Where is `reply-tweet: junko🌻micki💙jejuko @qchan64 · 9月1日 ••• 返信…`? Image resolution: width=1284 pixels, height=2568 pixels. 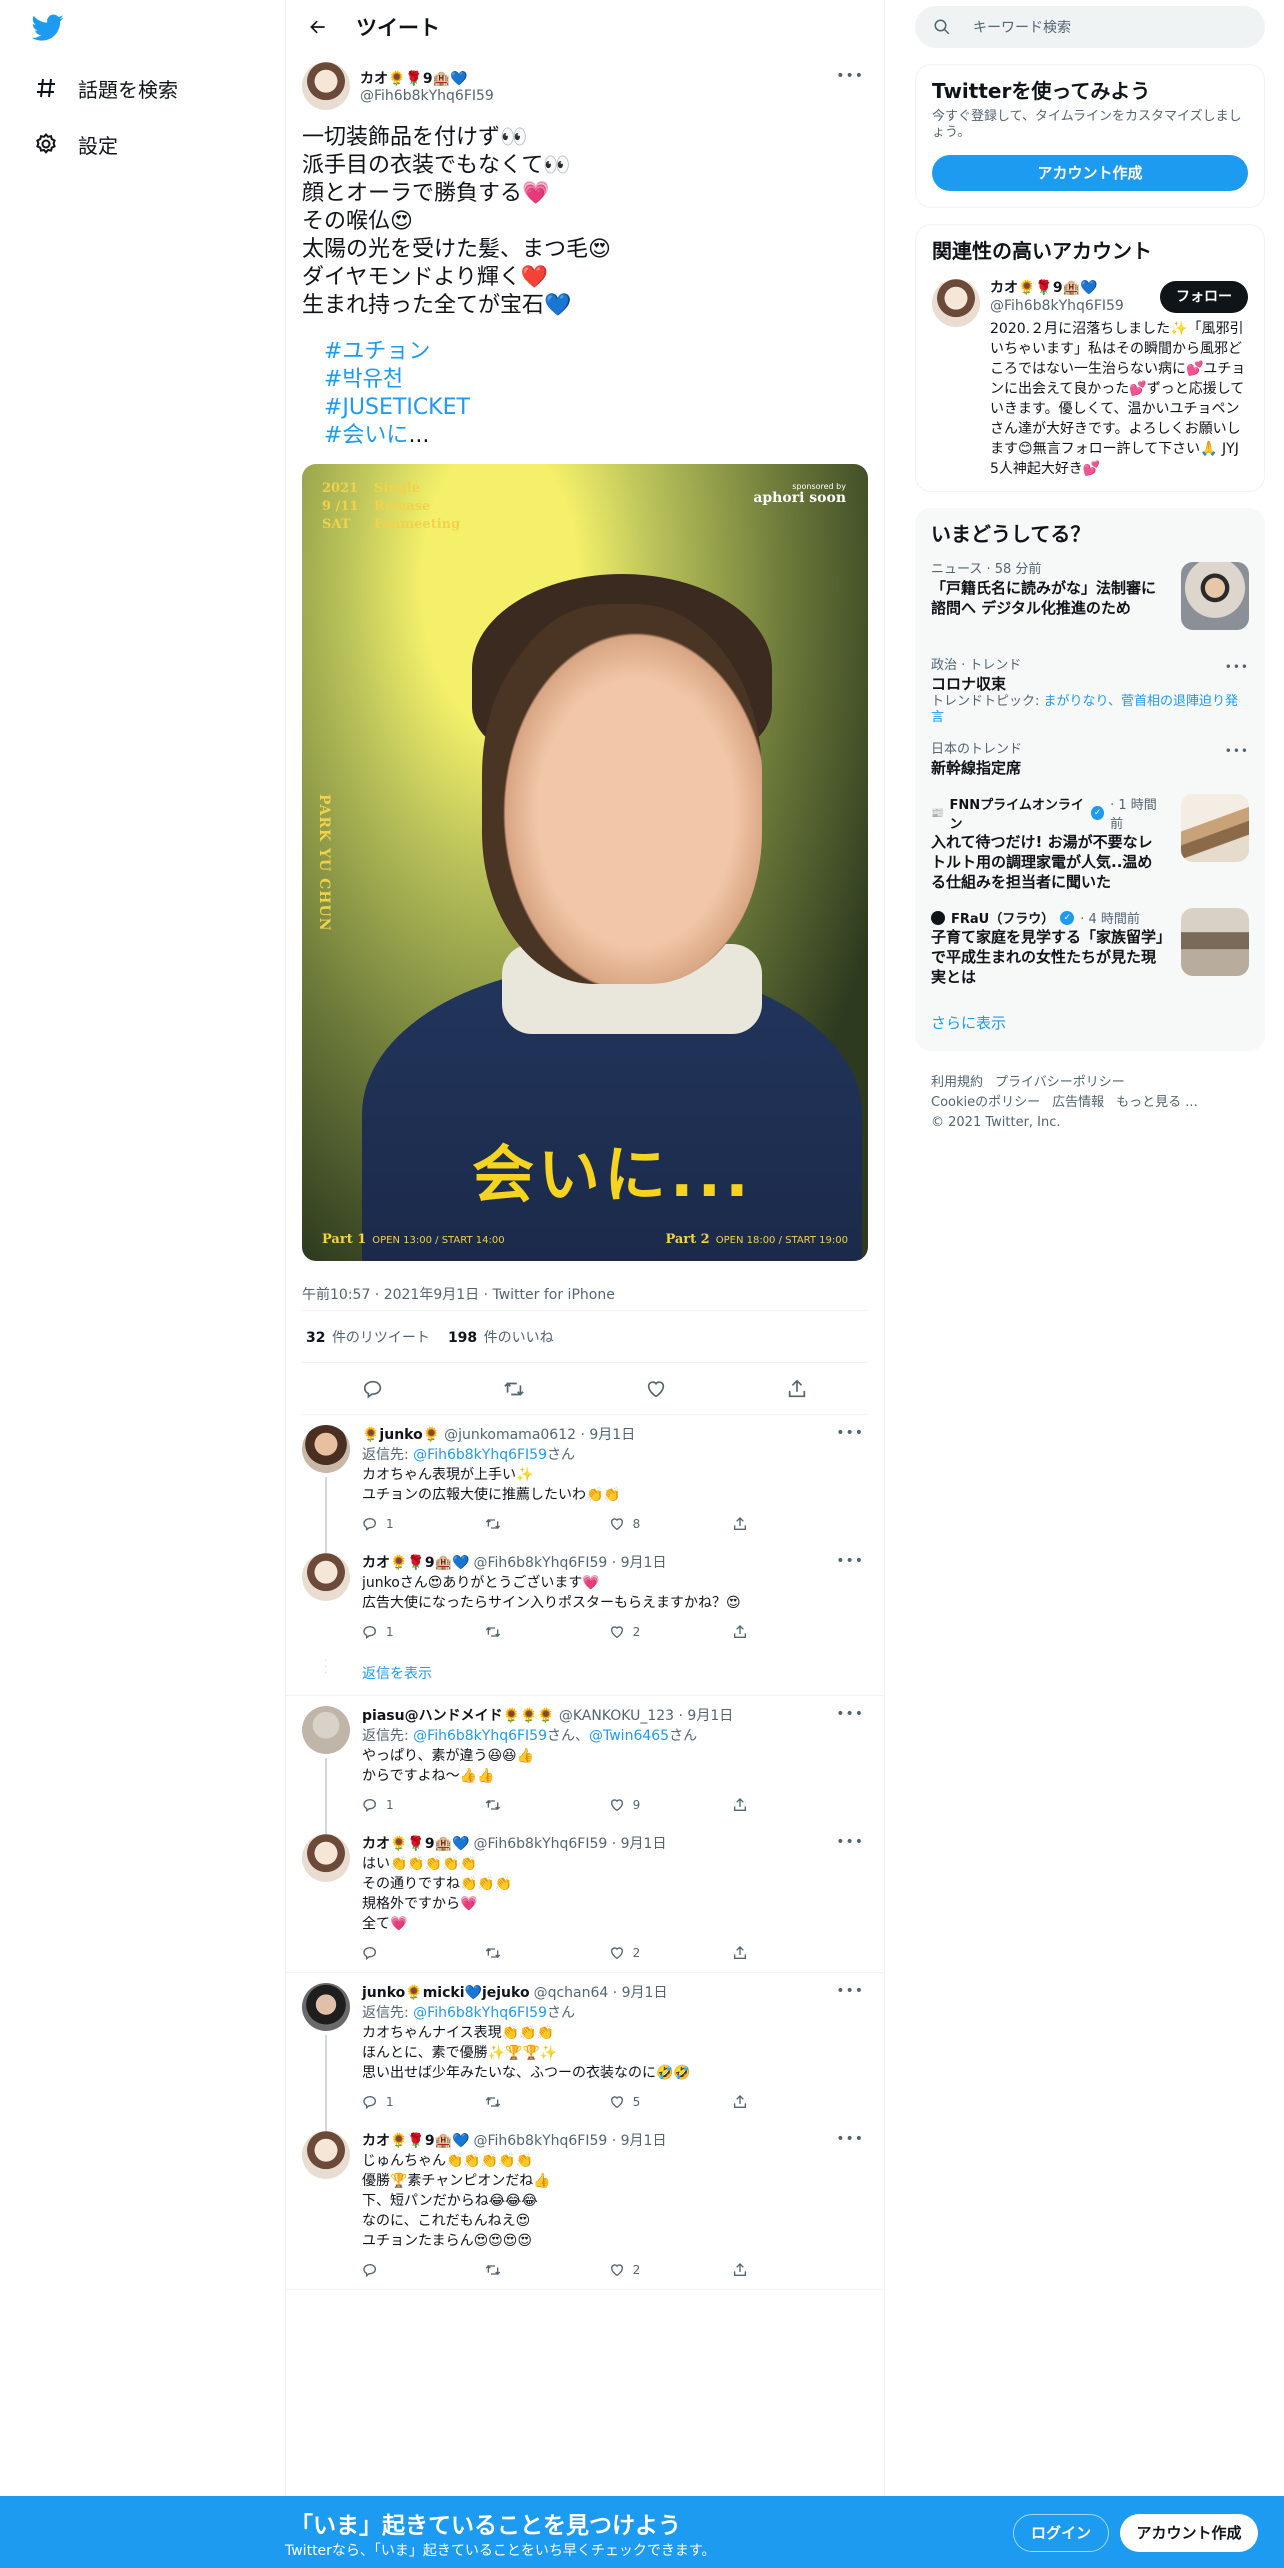 reply-tweet: junko🌻micki💙jejuko @qchan64 · 9月1日 ••• 返信… is located at coordinates (585, 2052).